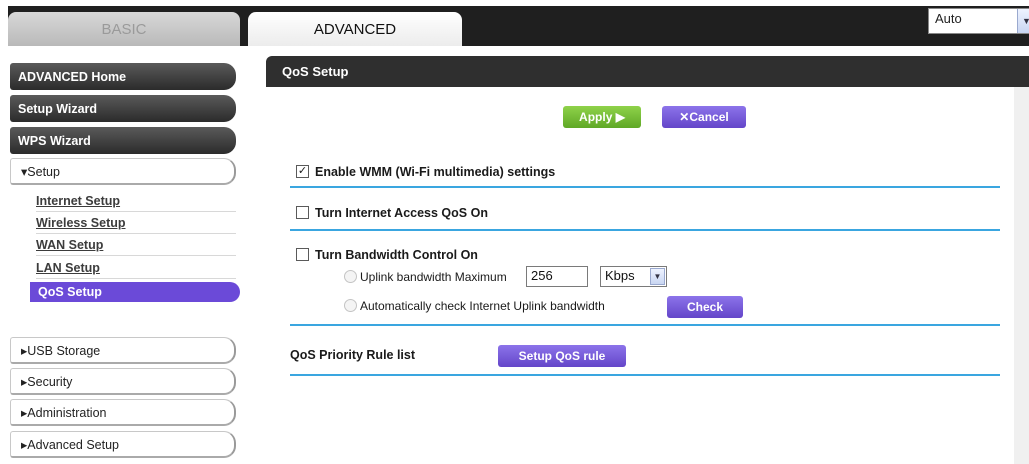 This screenshot has height=464, width=1029. I want to click on tab-basic: BASIC, so click(124, 29).